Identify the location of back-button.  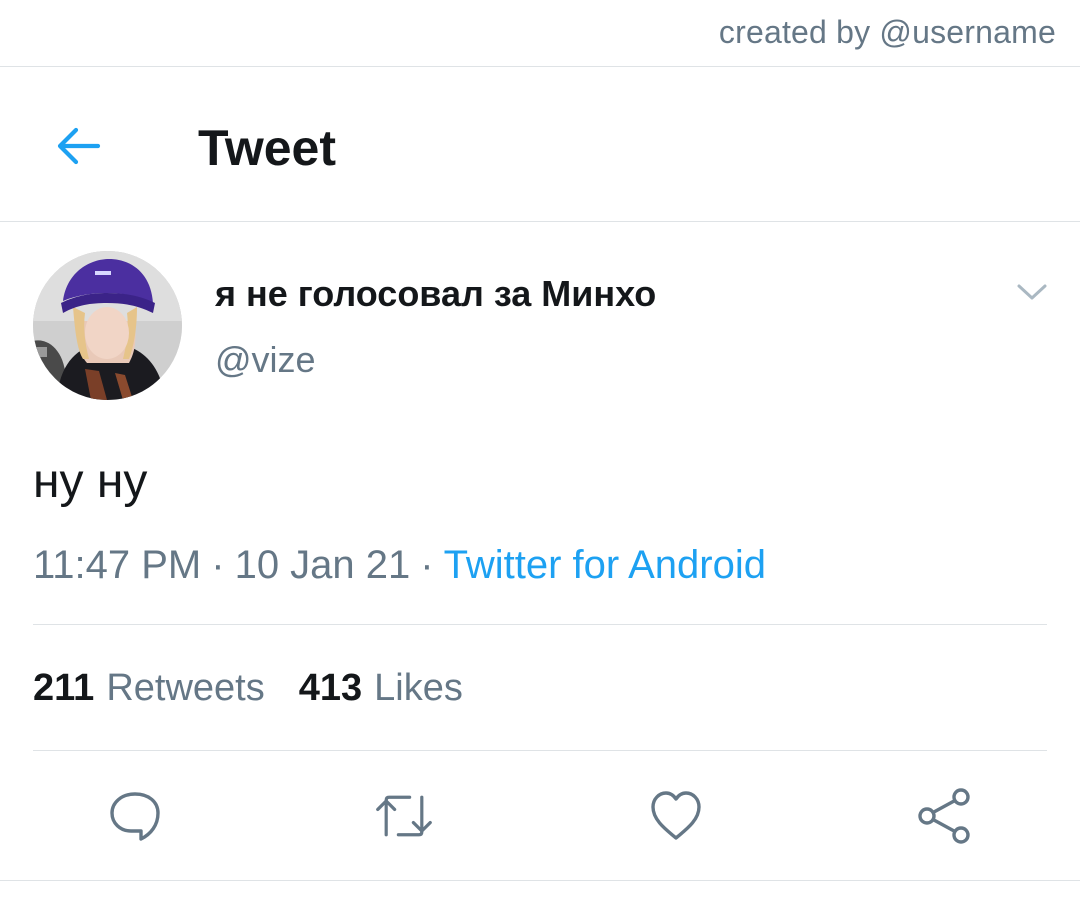
(78, 146).